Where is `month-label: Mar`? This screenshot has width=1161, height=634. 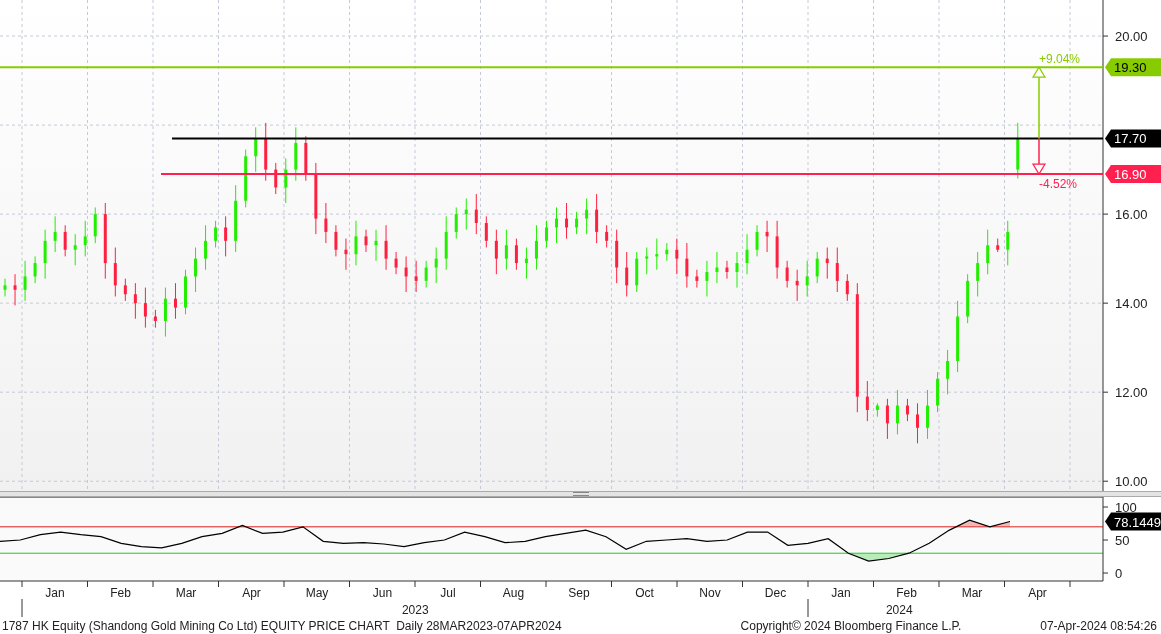 month-label: Mar is located at coordinates (186, 593).